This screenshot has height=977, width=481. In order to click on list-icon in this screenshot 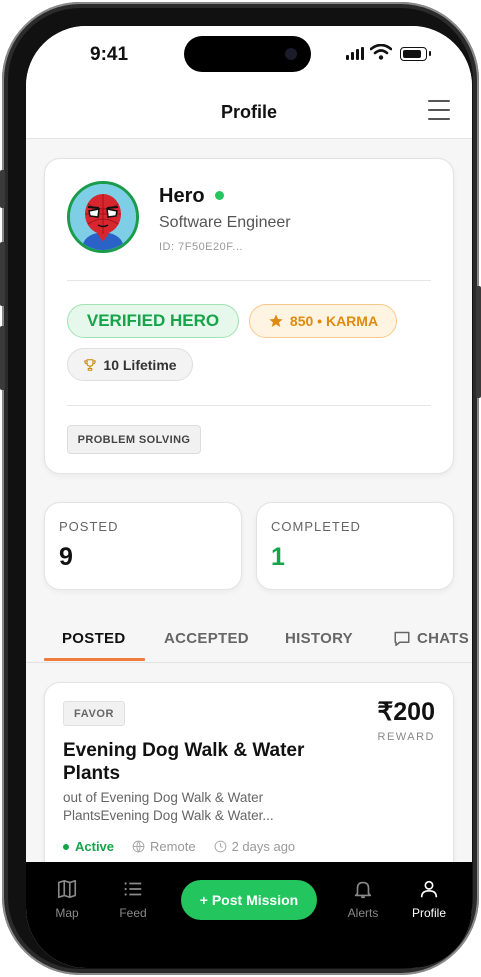, I will do `click(133, 889)`.